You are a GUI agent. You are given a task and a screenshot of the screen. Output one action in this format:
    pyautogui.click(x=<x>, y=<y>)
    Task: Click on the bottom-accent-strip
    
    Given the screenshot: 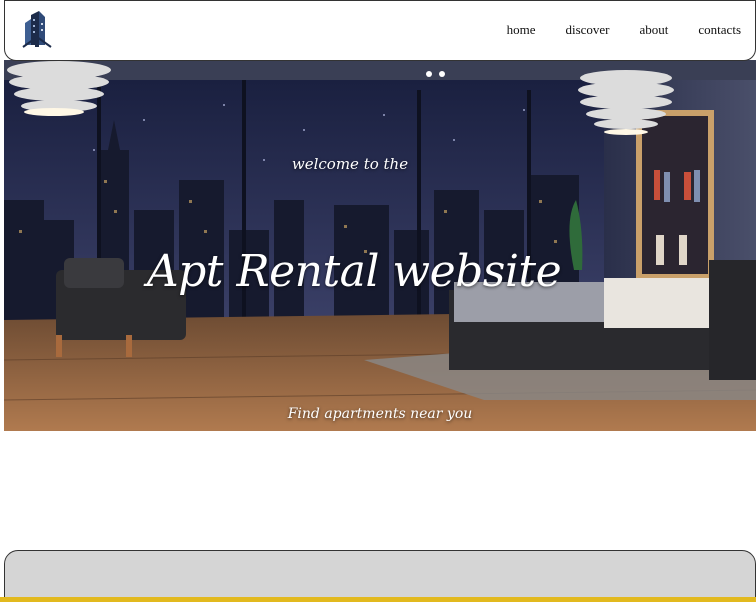 What is the action you would take?
    pyautogui.click(x=378, y=599)
    